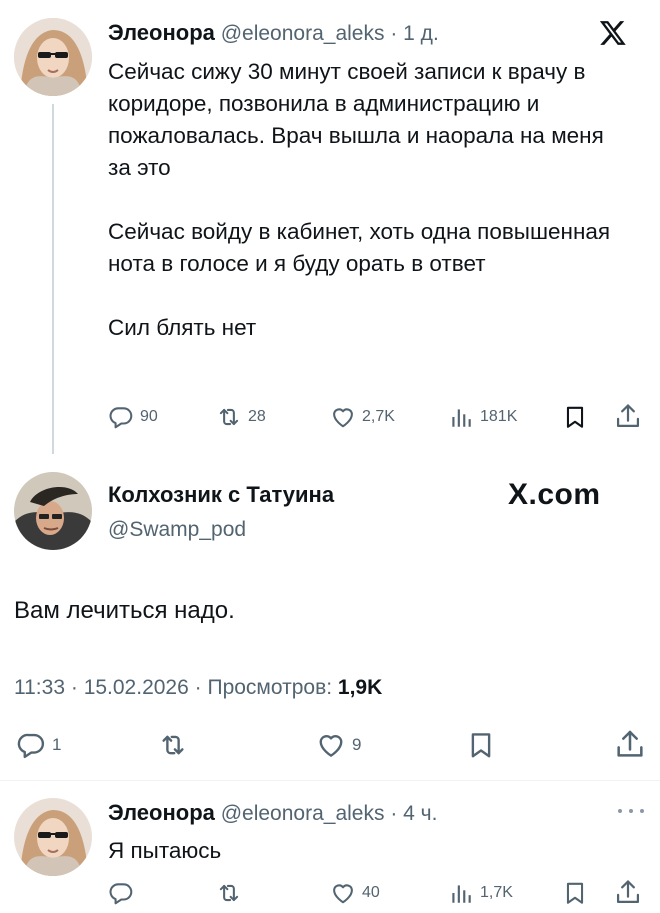 This screenshot has height=913, width=660. Describe the element at coordinates (182, 327) in the screenshot. I see `tweet-paragraph: Сил блять нет` at that location.